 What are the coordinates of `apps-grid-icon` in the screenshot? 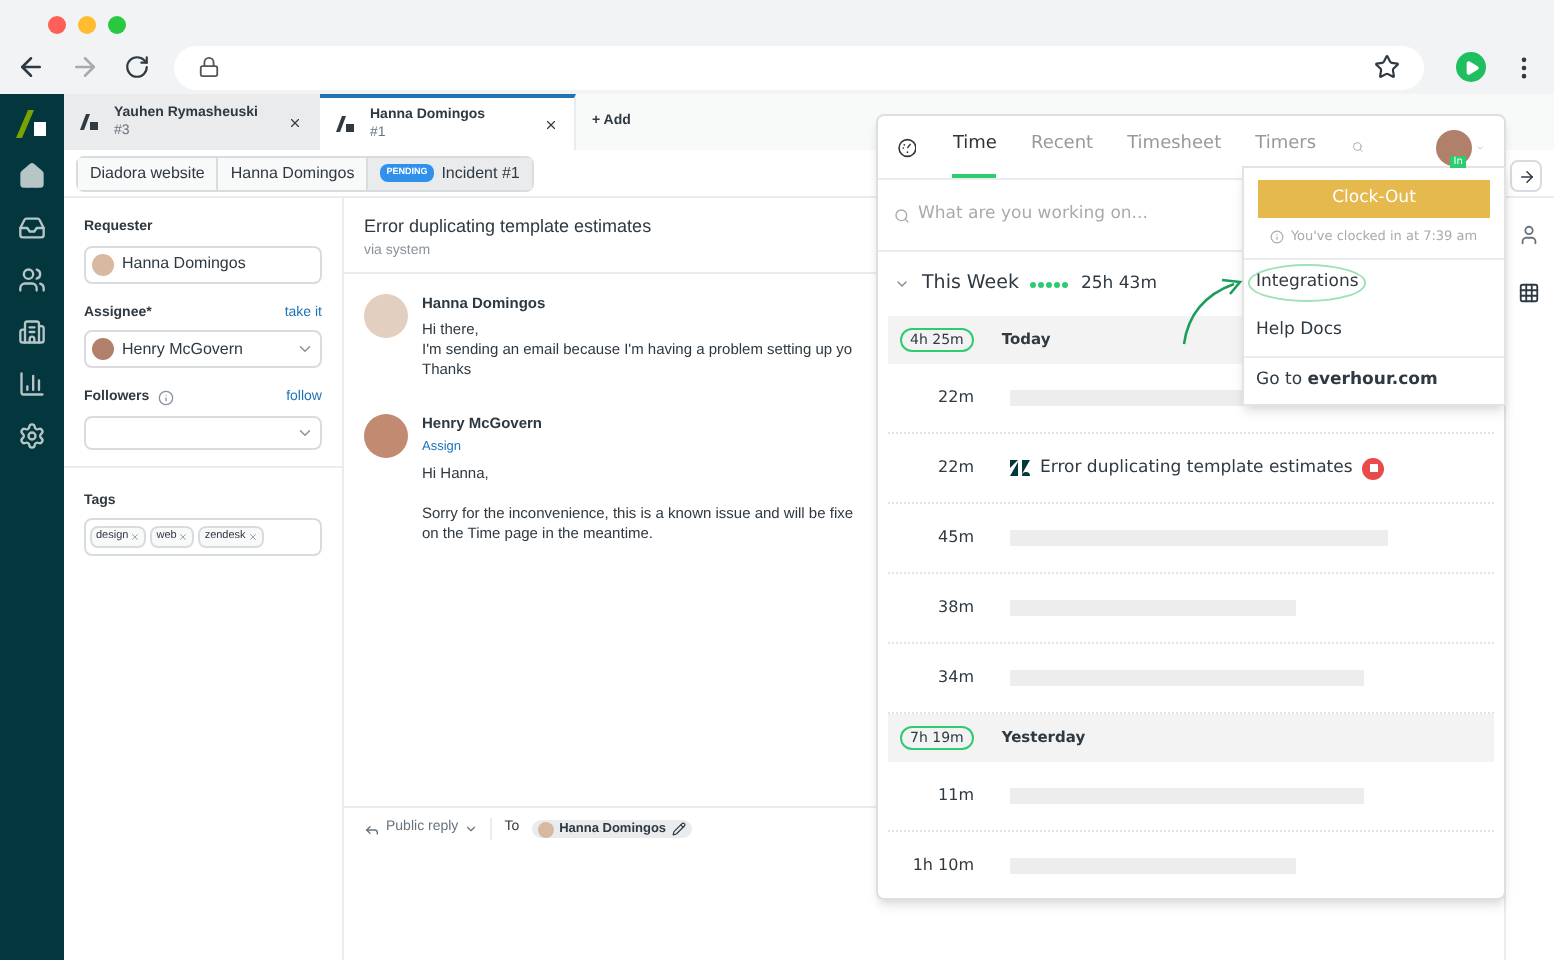 It's located at (1529, 293).